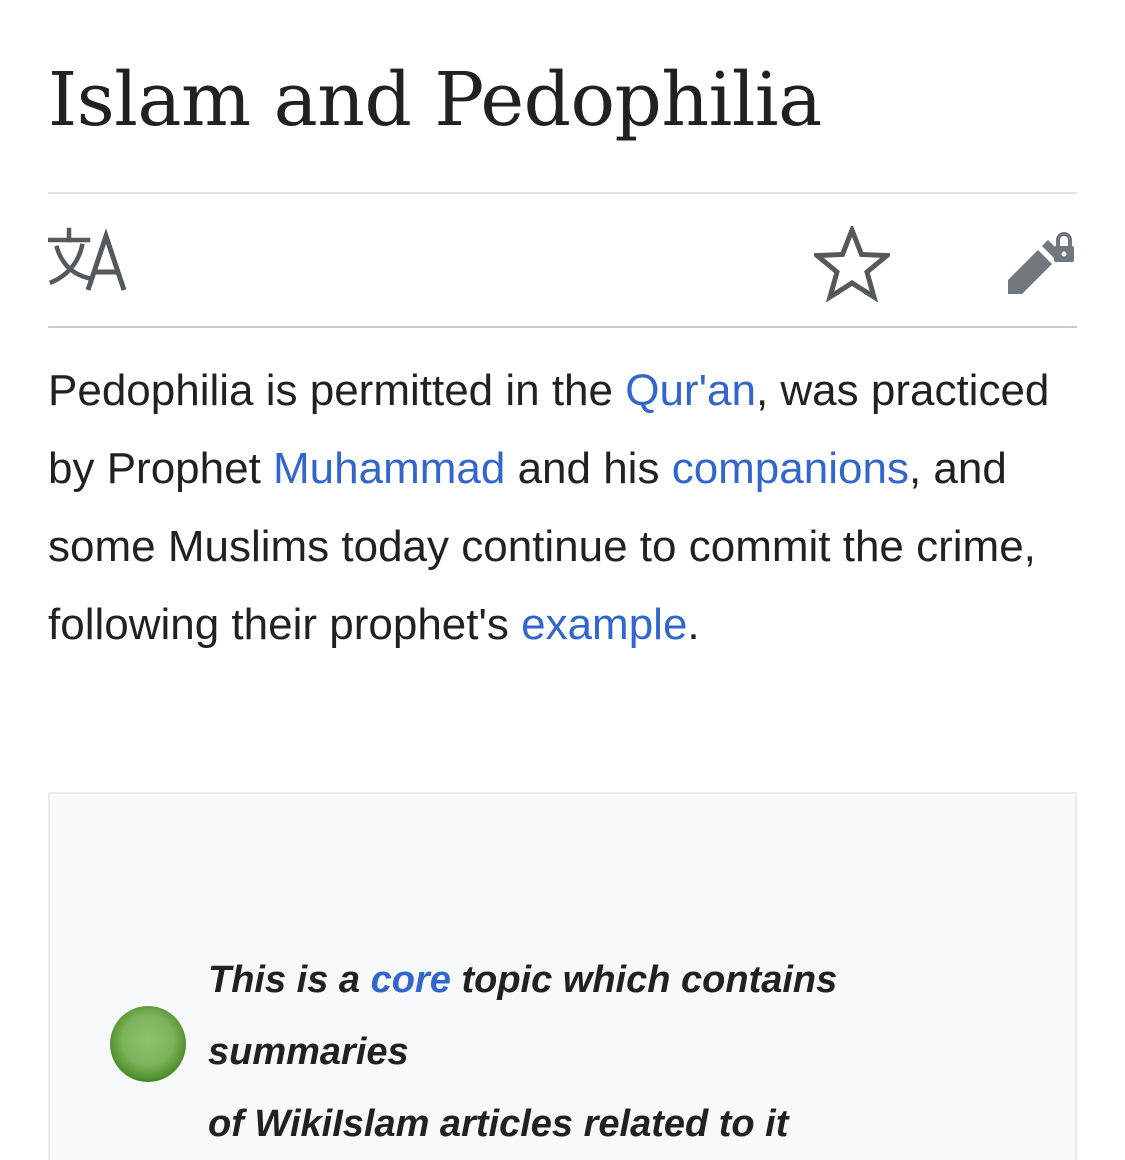 This screenshot has height=1160, width=1125. Describe the element at coordinates (790, 468) in the screenshot. I see `link-companions: companions` at that location.